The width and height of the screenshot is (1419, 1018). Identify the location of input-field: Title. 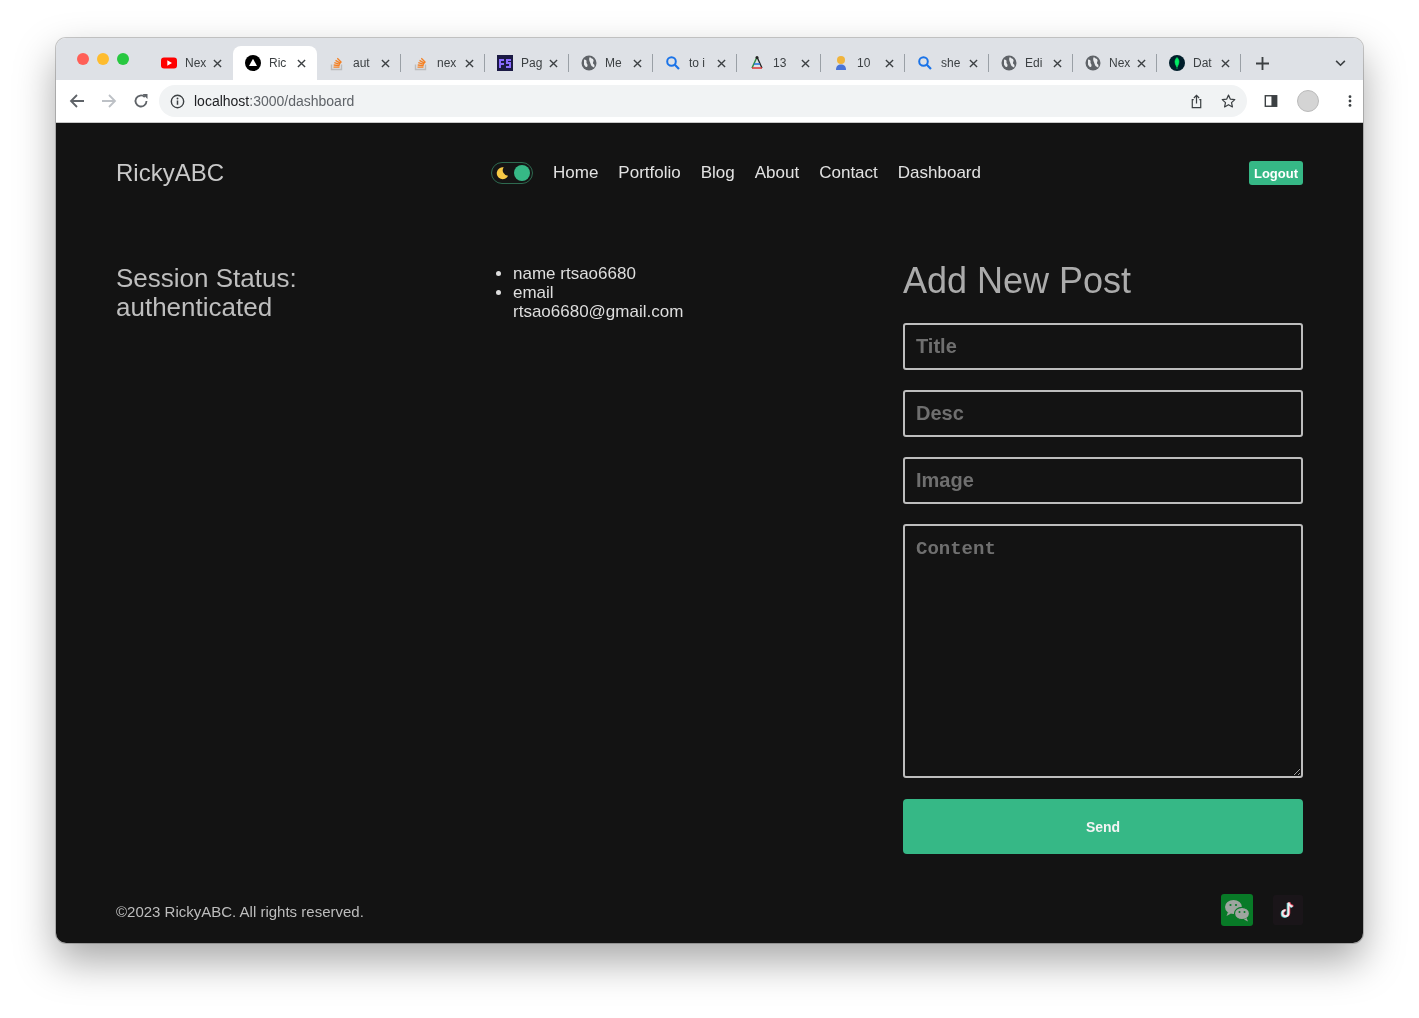
(1103, 346).